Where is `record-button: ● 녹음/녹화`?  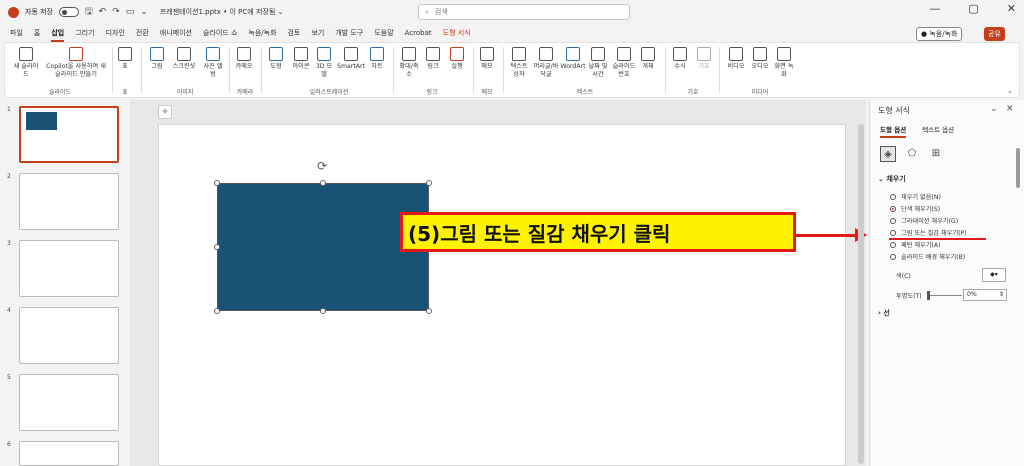
record-button: ● 녹음/녹화 is located at coordinates (939, 34).